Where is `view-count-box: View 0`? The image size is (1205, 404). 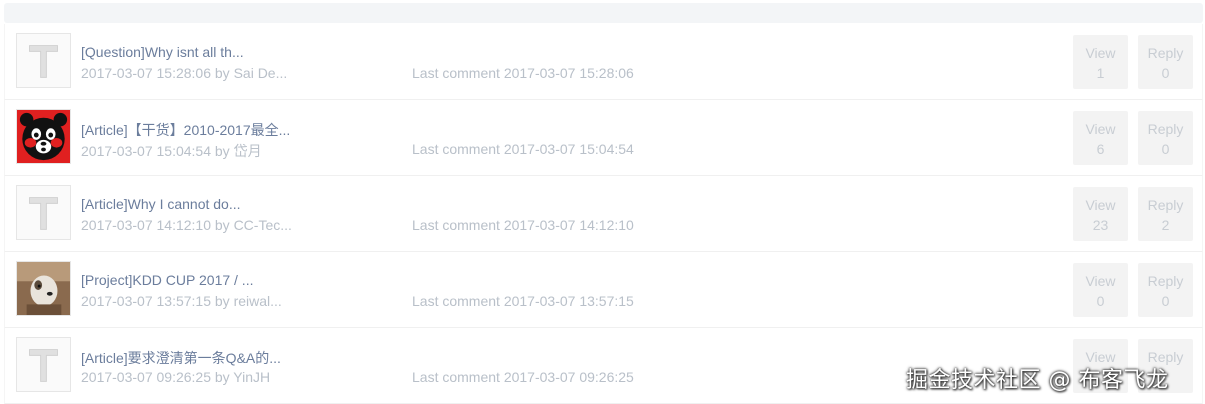 view-count-box: View 0 is located at coordinates (1100, 290).